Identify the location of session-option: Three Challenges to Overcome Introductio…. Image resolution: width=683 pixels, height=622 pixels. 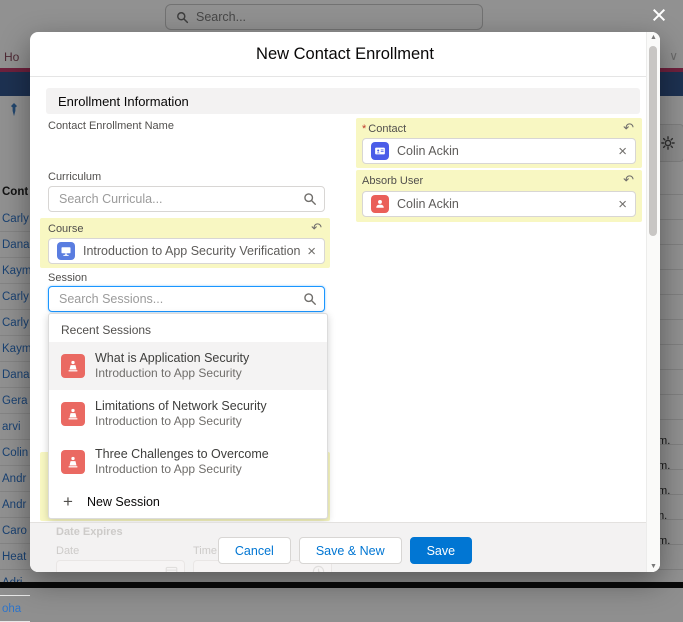
(188, 462).